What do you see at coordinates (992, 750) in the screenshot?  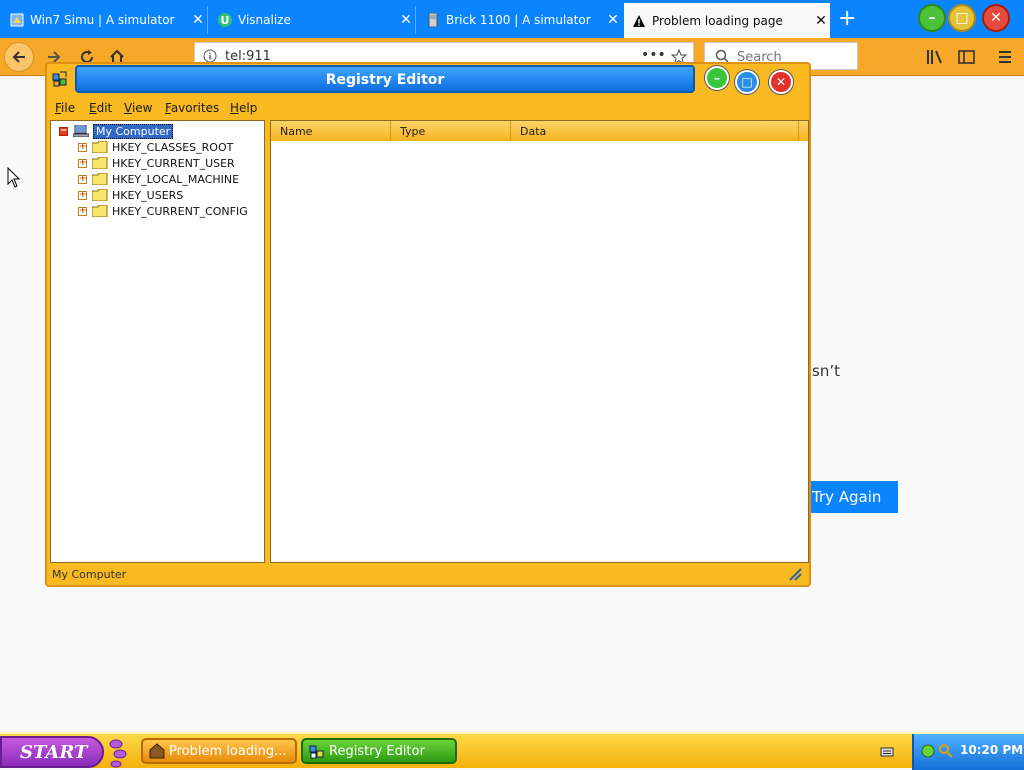 I see `clock: 10:20 PM` at bounding box center [992, 750].